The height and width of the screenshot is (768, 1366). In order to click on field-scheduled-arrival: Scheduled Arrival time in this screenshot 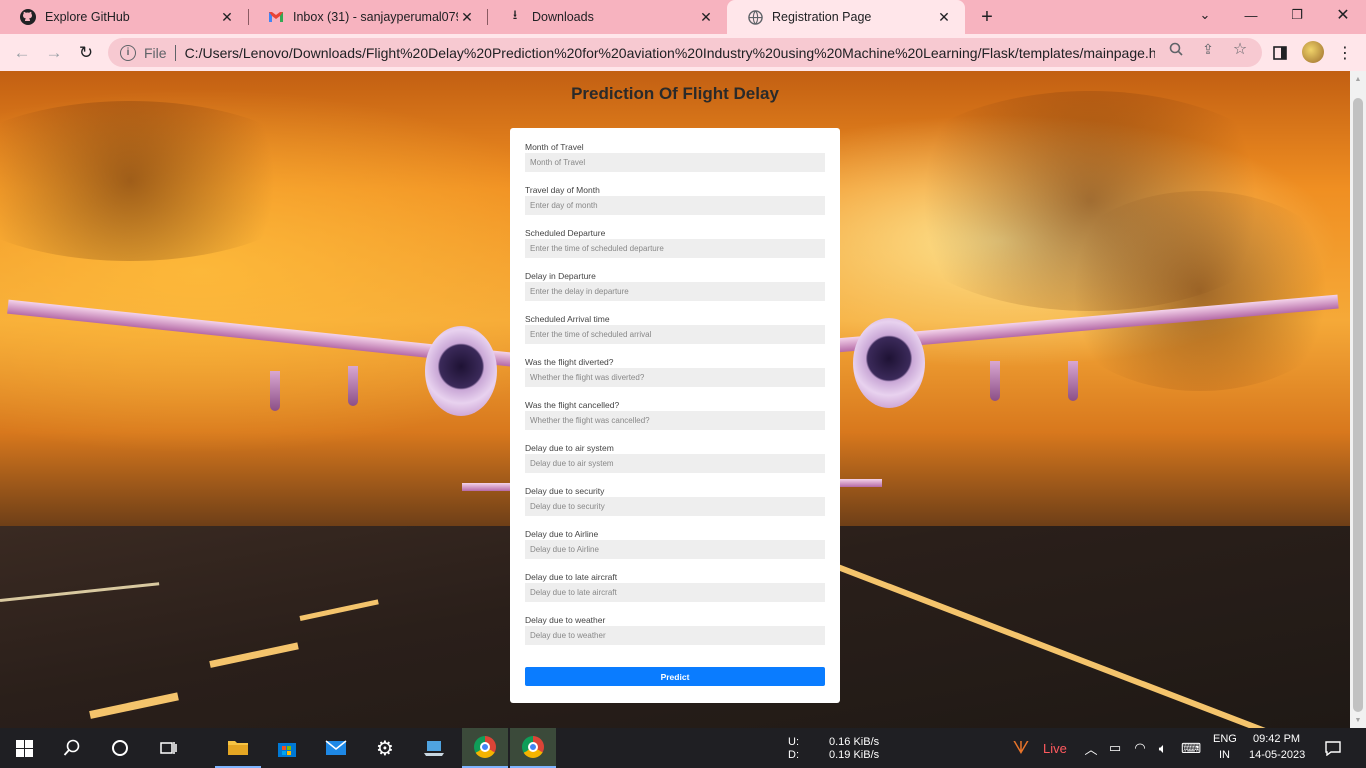, I will do `click(675, 335)`.